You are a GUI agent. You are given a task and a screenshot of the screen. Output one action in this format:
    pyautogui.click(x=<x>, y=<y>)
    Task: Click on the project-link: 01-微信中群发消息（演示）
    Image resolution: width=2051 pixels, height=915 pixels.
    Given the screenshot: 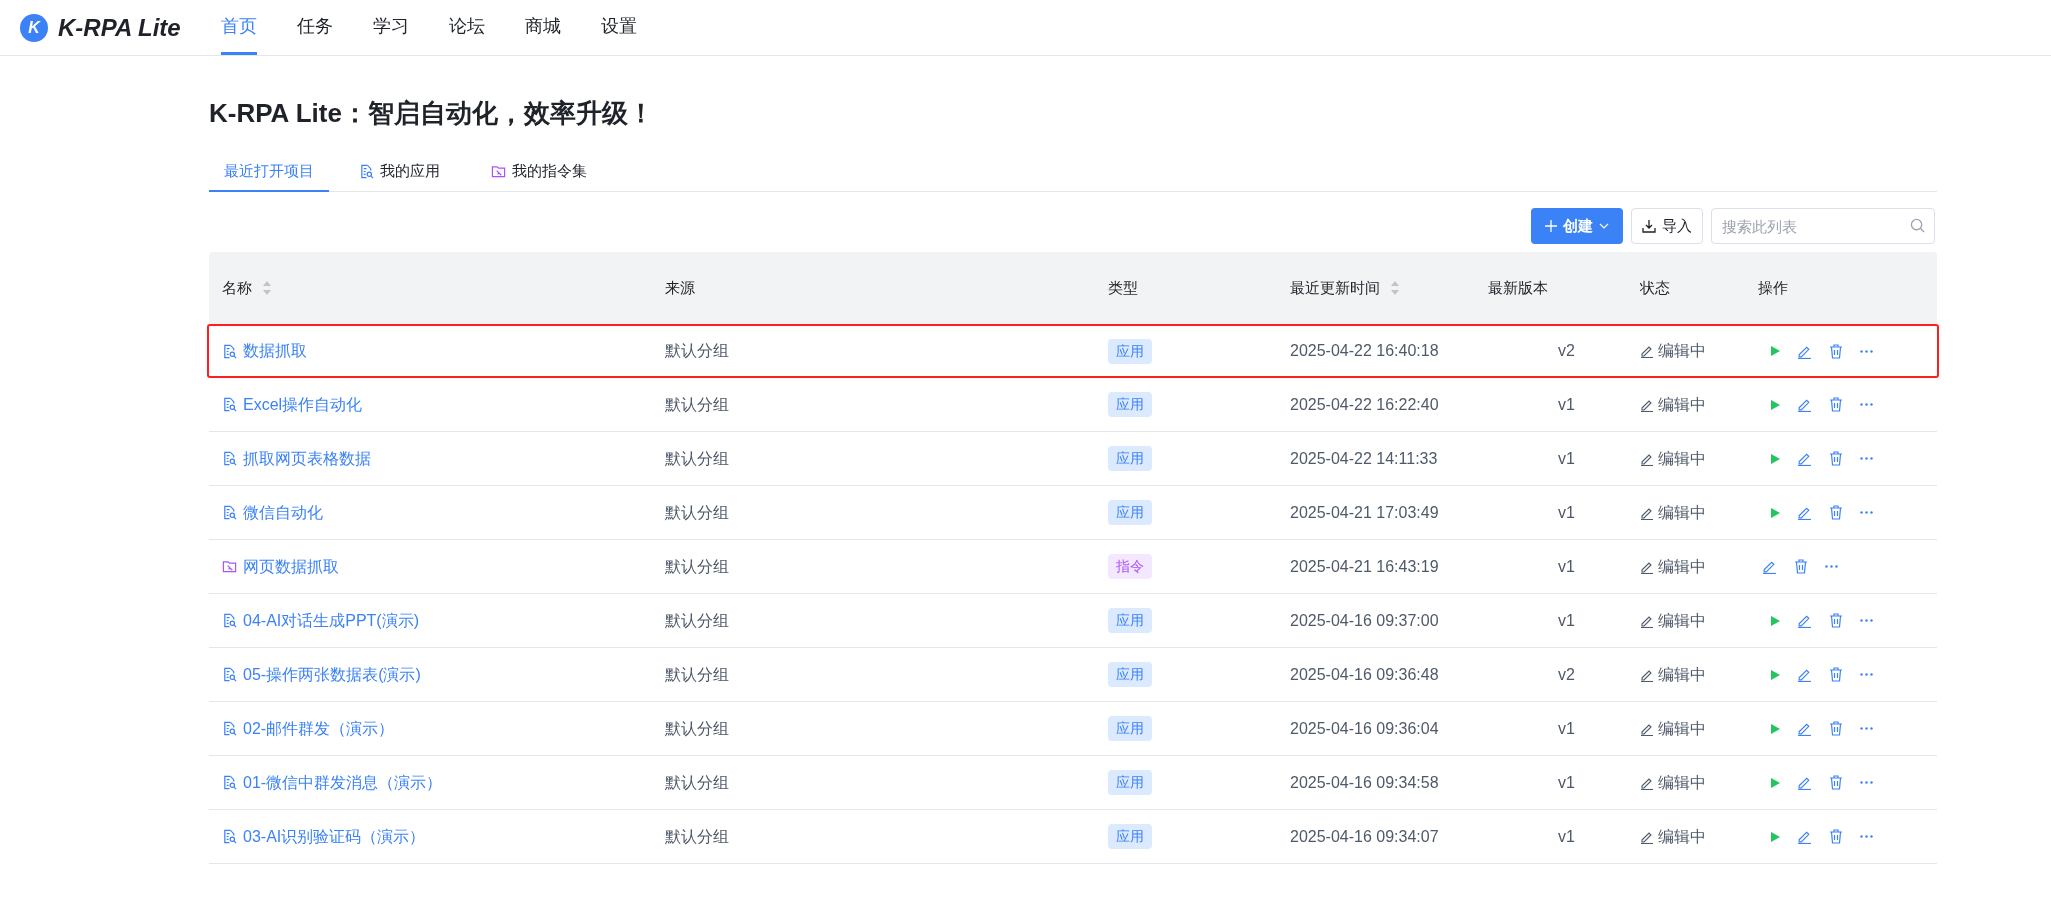 What is the action you would take?
    pyautogui.click(x=443, y=782)
    